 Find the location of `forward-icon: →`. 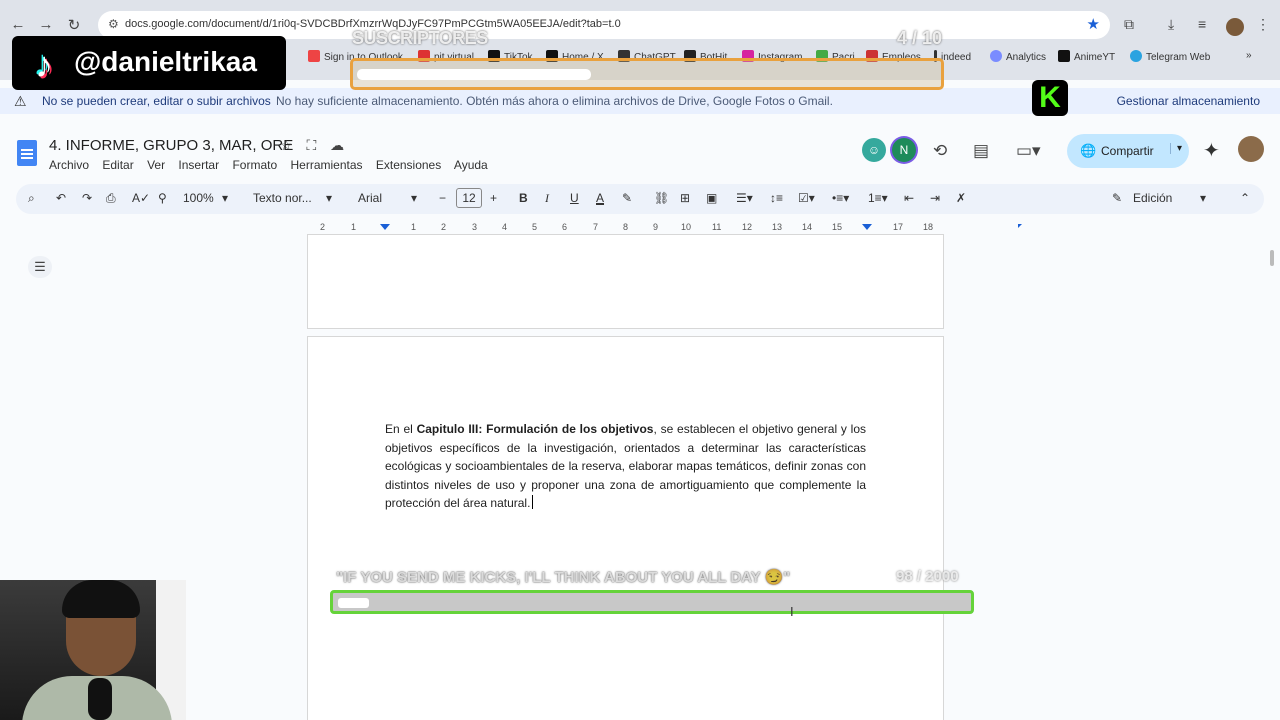

forward-icon: → is located at coordinates (46, 24).